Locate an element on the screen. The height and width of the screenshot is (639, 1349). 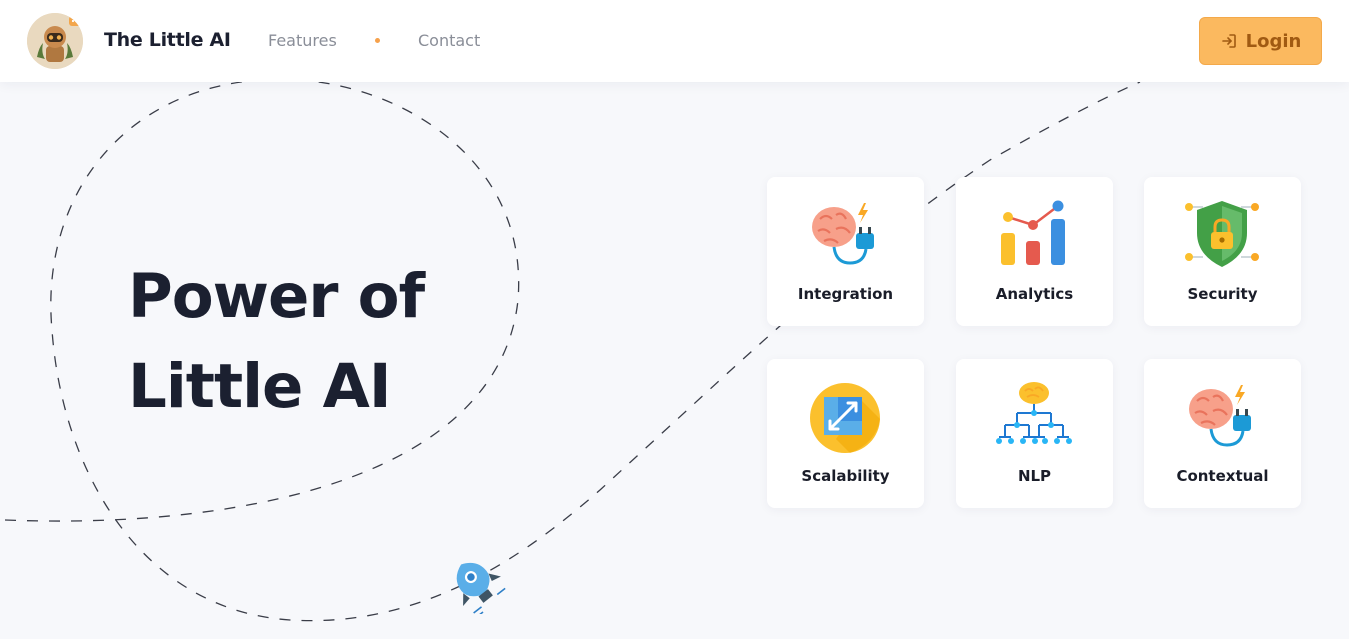
scale-arrows-icon is located at coordinates (845, 418).